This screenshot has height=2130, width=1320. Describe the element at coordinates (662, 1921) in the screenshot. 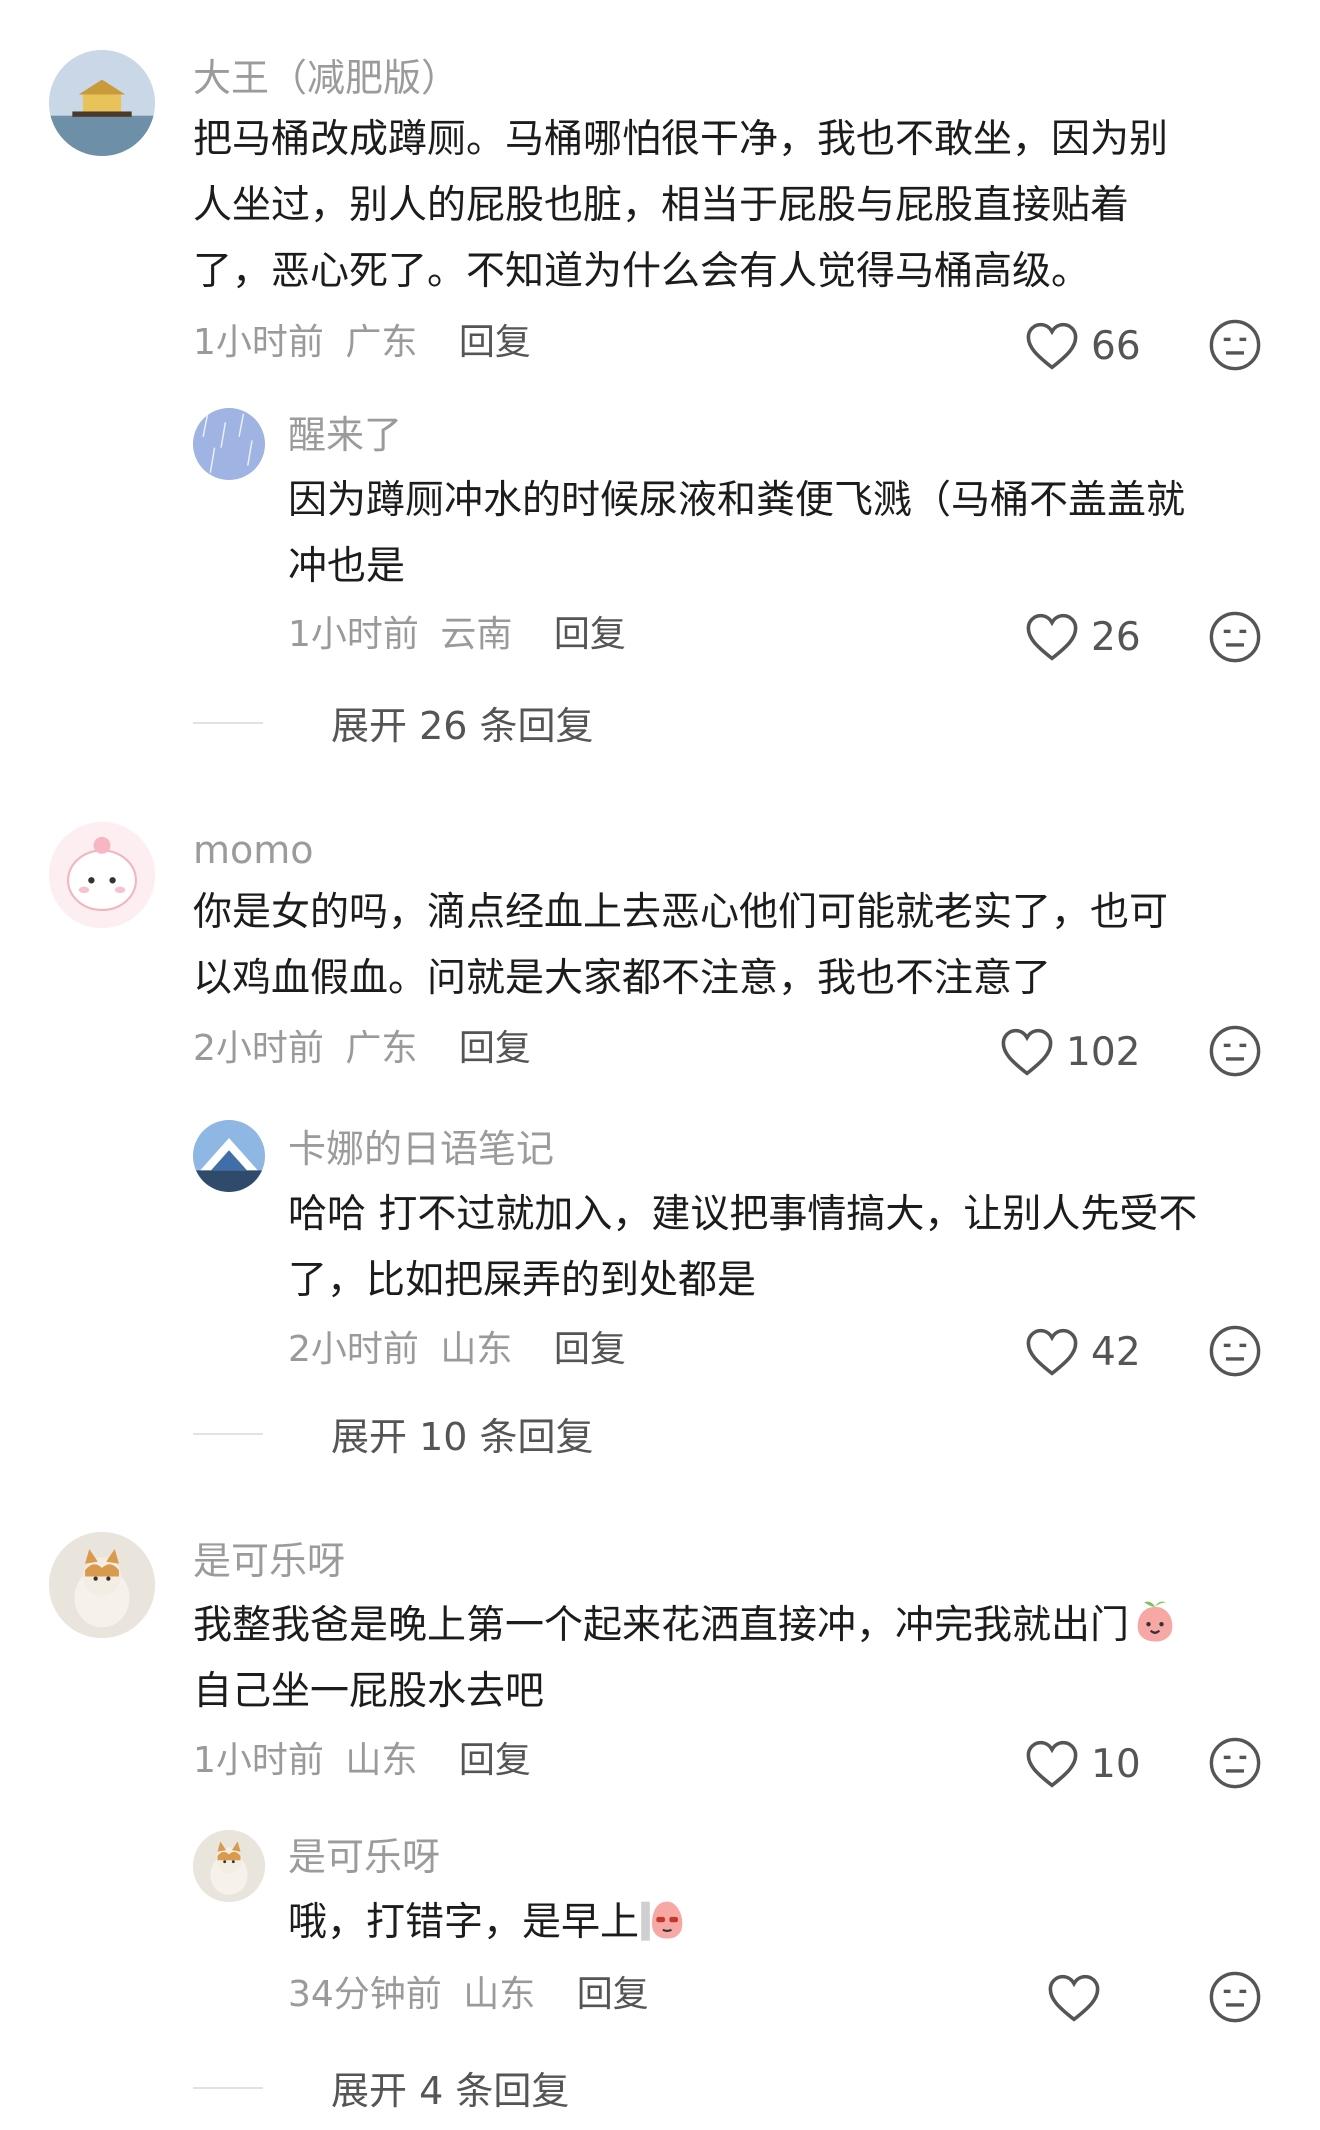

I see `peach-sunglasses-emoji` at that location.